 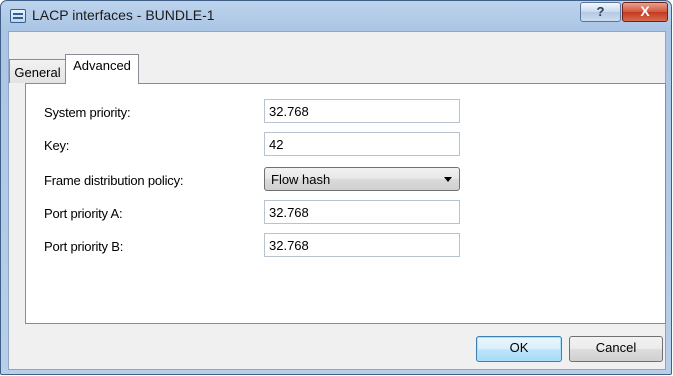 I want to click on key-label: Key:, so click(x=57, y=145).